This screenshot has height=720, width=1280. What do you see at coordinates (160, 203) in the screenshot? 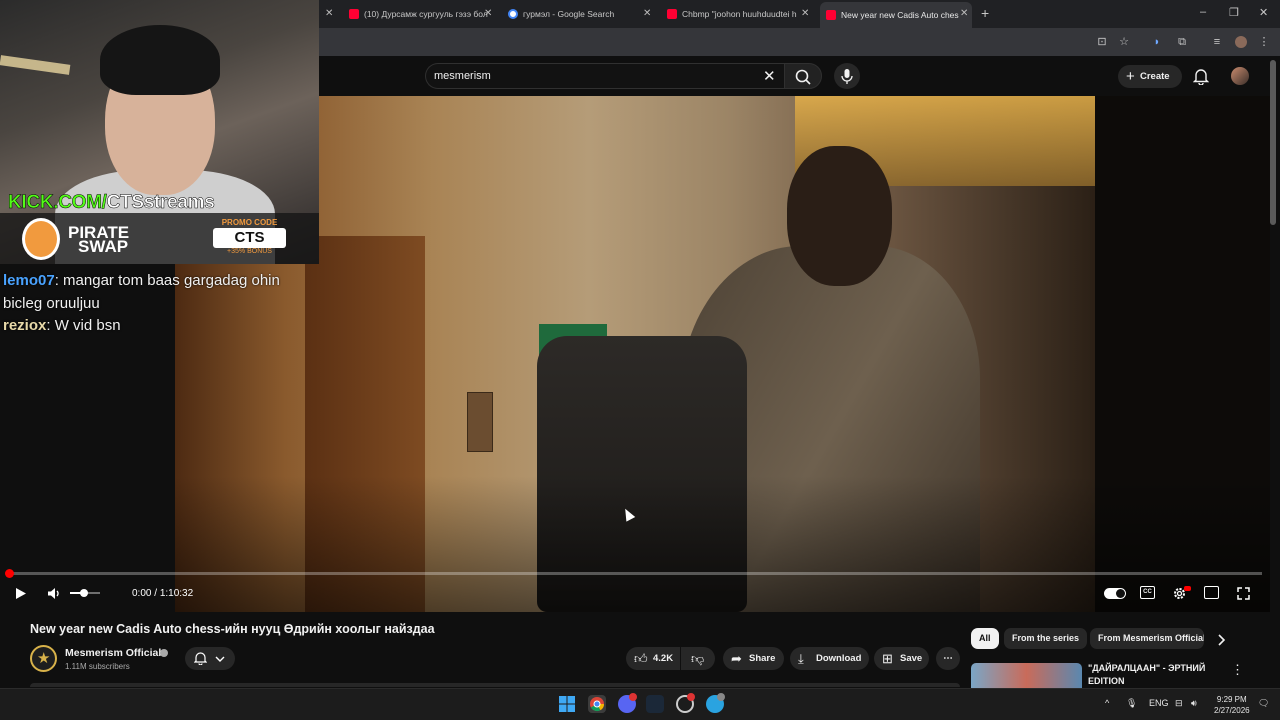
I see `kick-channel-name: CTSstreams` at bounding box center [160, 203].